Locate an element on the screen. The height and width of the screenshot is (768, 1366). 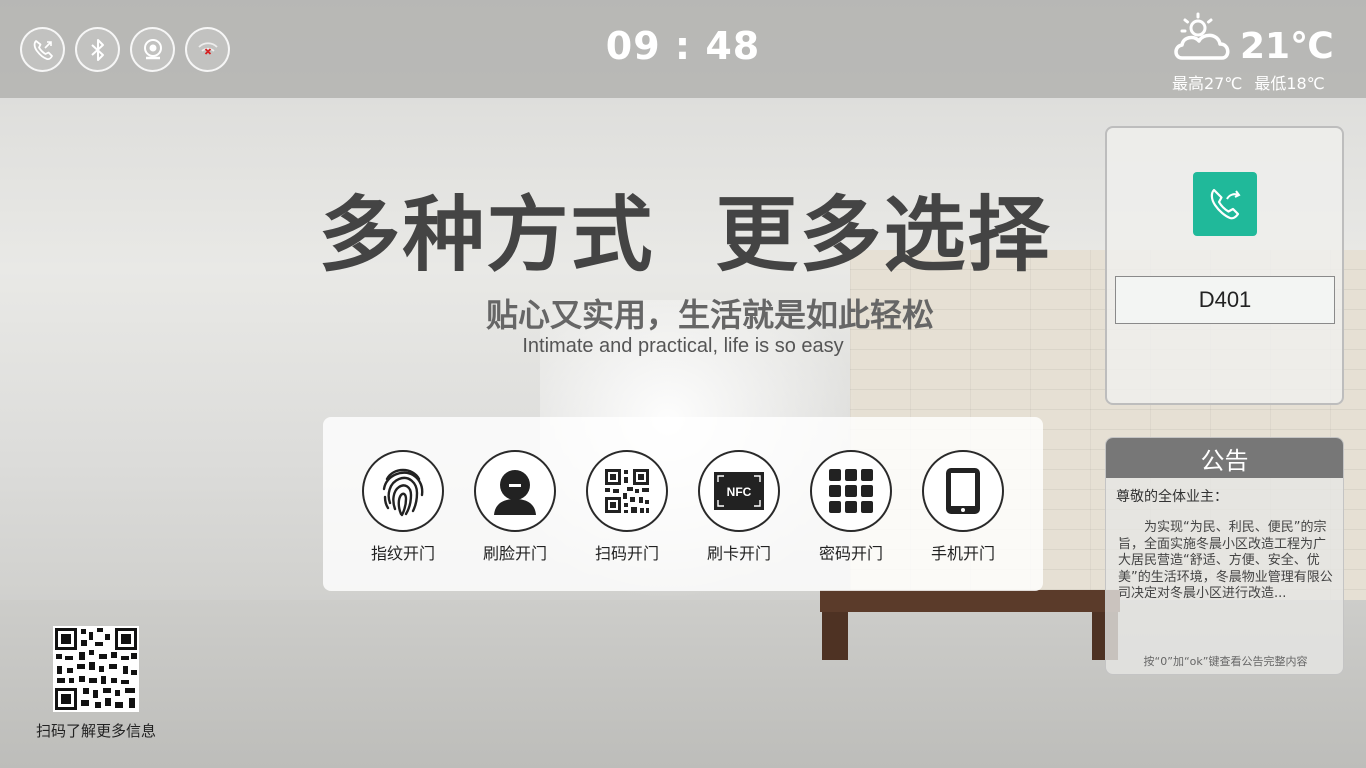
page-headline: 多种方式 更多选择 is located at coordinates (685, 235).